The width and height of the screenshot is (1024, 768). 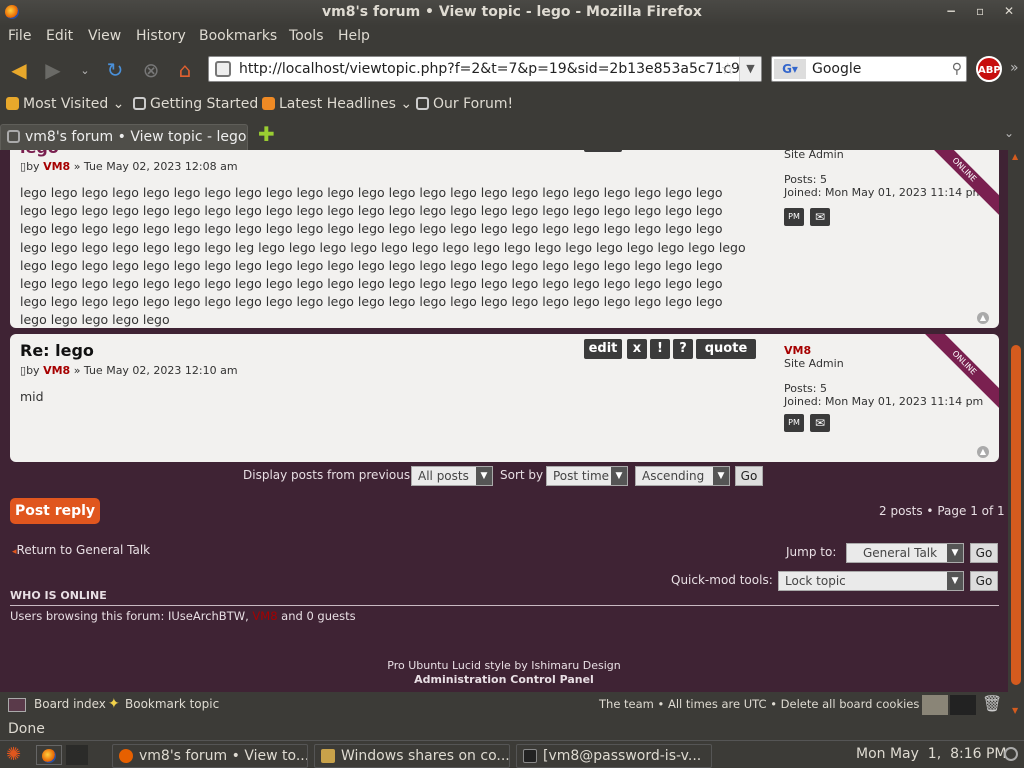 I want to click on menu-help: Help, so click(x=354, y=36).